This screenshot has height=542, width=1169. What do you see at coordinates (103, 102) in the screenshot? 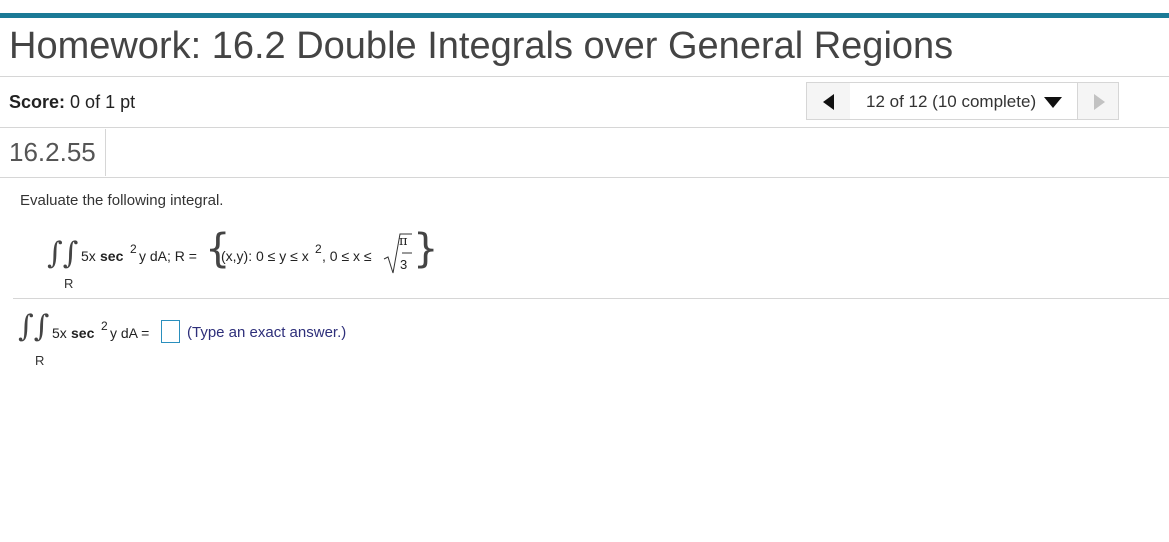
I see `score-value: 0 of 1 pt` at bounding box center [103, 102].